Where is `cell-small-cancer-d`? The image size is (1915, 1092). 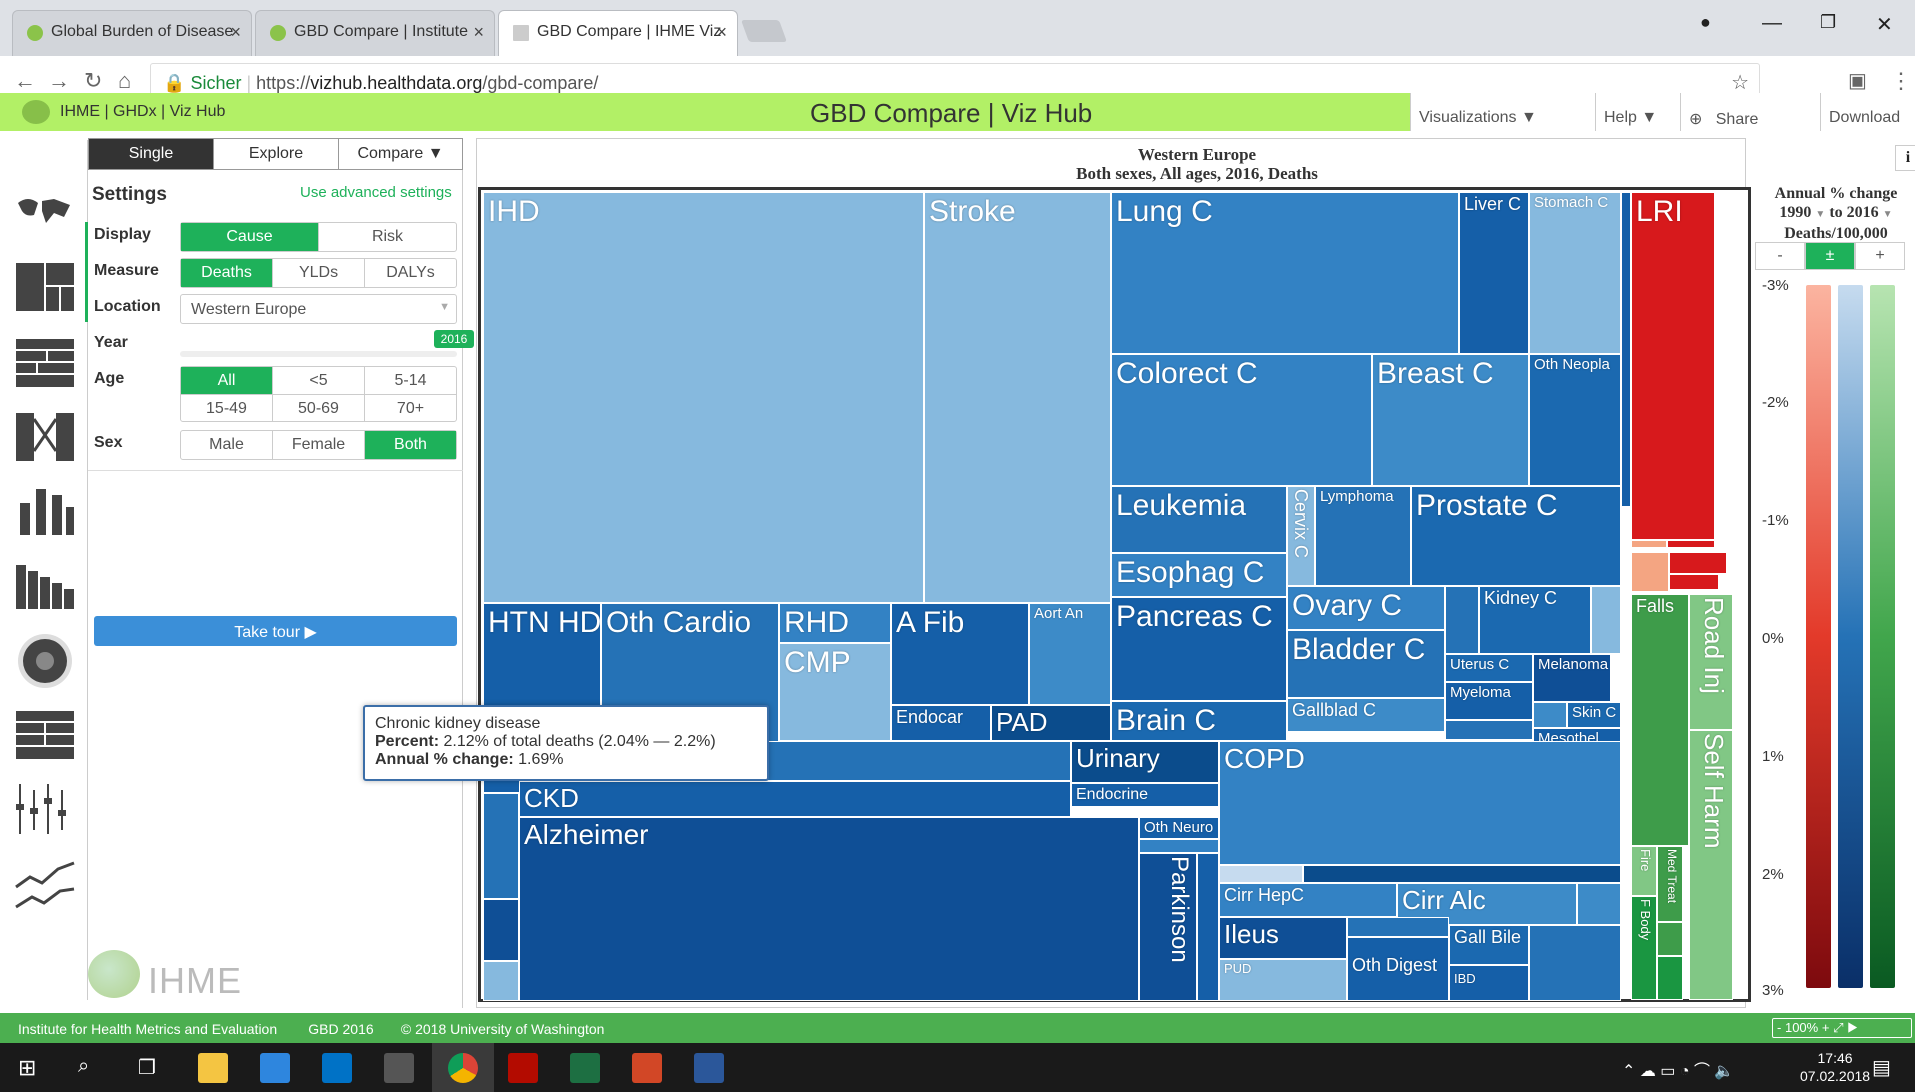
cell-small-cancer-d is located at coordinates (1489, 730).